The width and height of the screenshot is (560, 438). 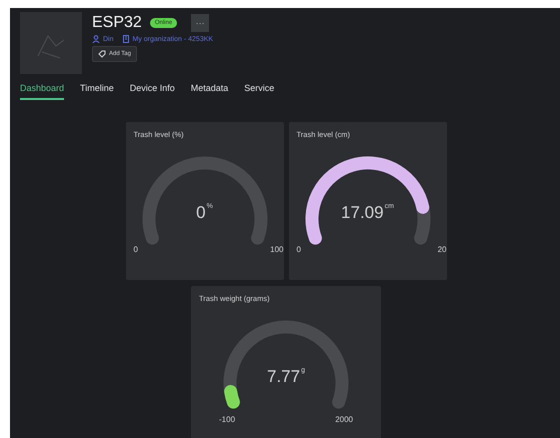 What do you see at coordinates (117, 23) in the screenshot?
I see `device-name: ESP32` at bounding box center [117, 23].